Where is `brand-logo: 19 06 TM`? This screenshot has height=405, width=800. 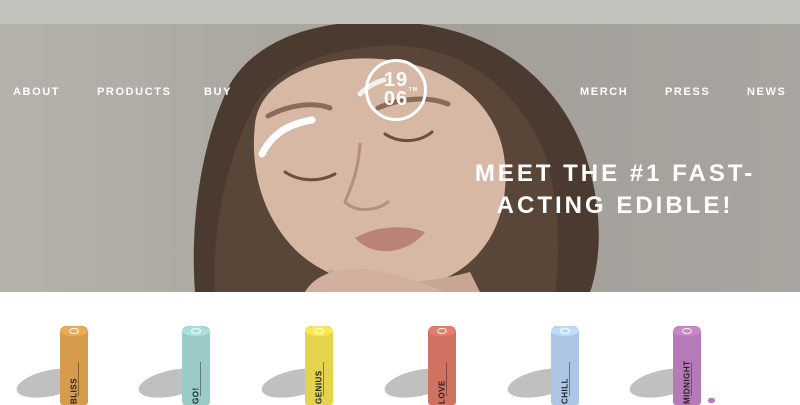
brand-logo: 19 06 TM is located at coordinates (396, 90).